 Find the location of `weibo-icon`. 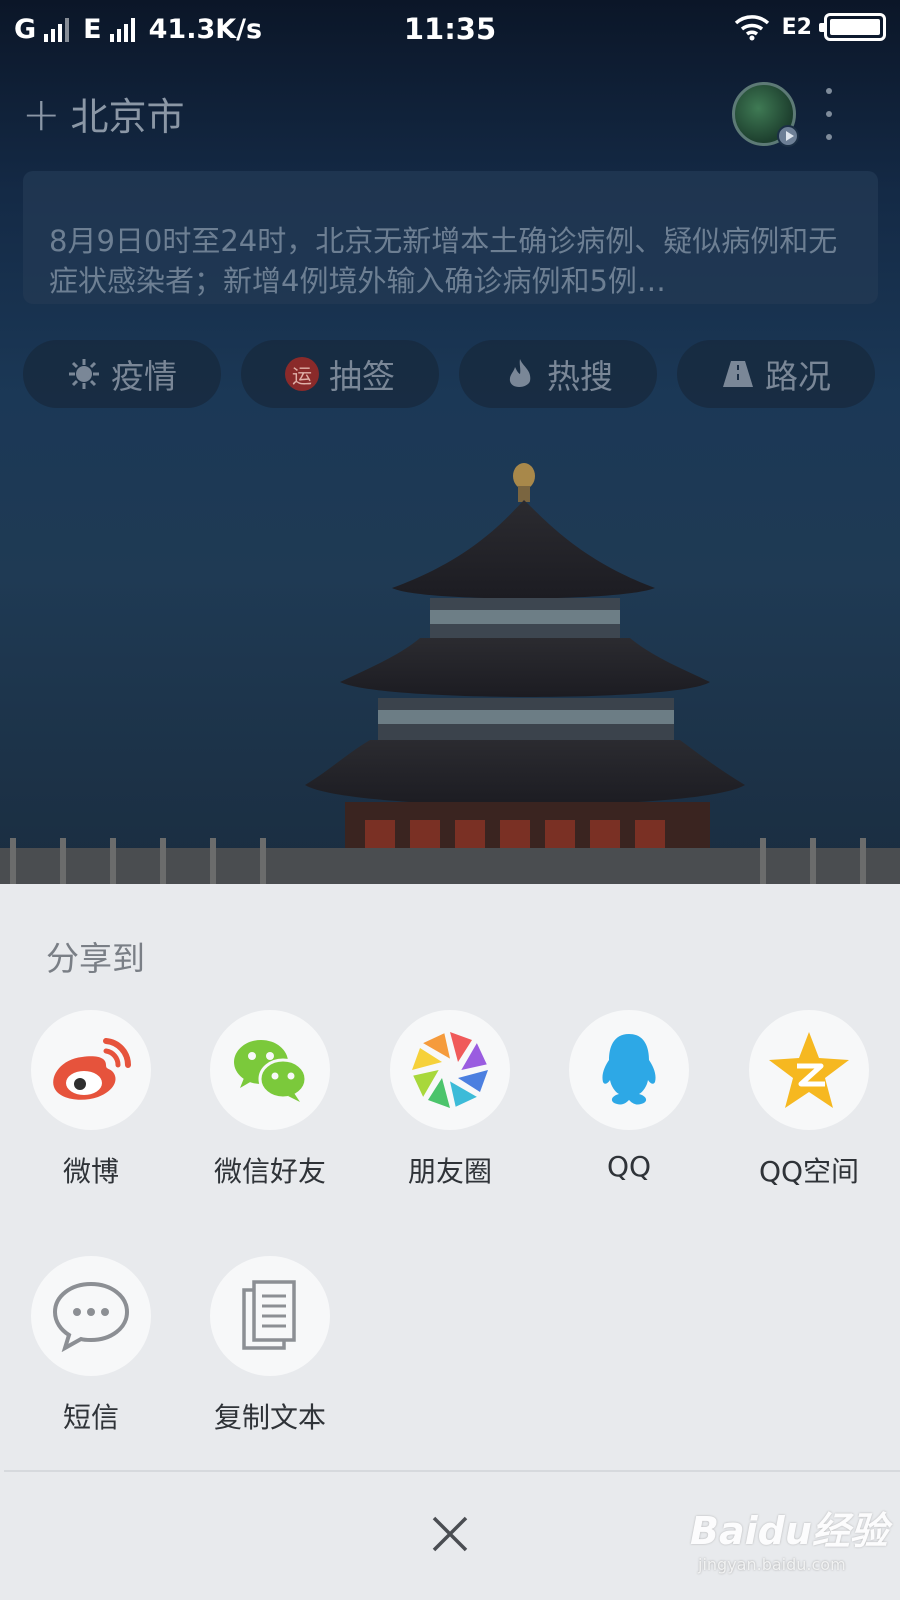

weibo-icon is located at coordinates (91, 1070).